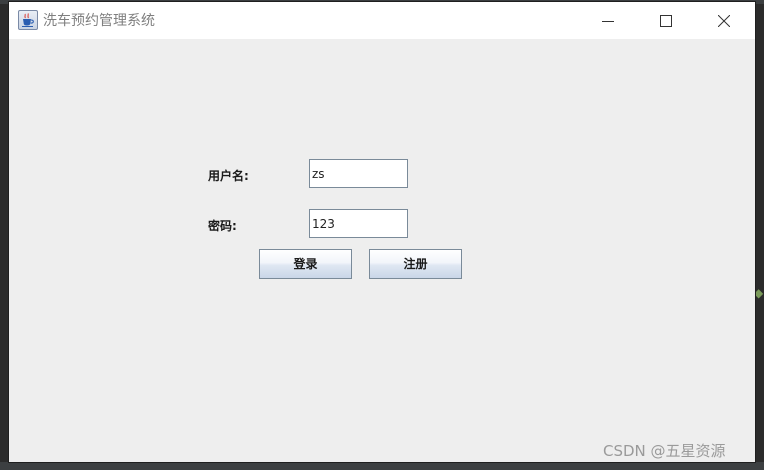 This screenshot has width=764, height=470. I want to click on java-coffee-cup-icon, so click(28, 20).